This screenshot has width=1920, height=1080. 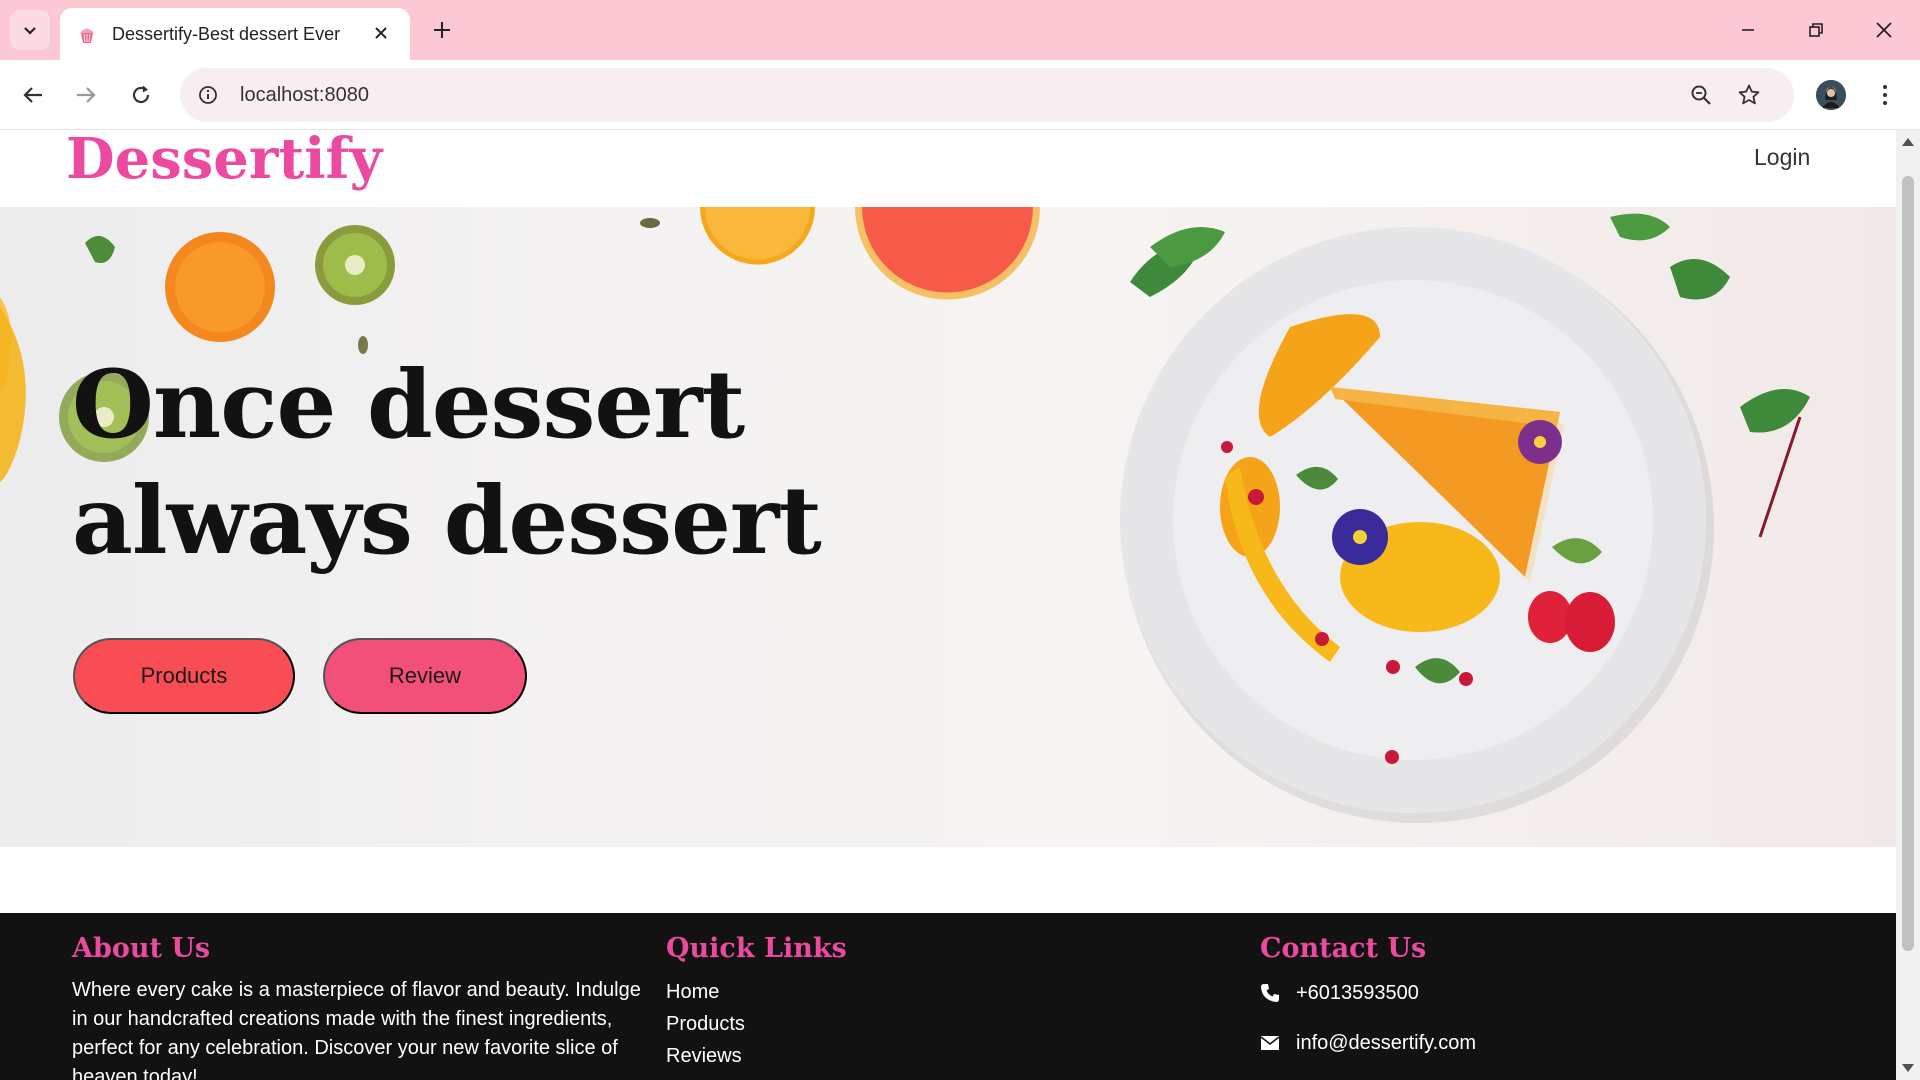 I want to click on footer-link-products: Products, so click(x=756, y=1024).